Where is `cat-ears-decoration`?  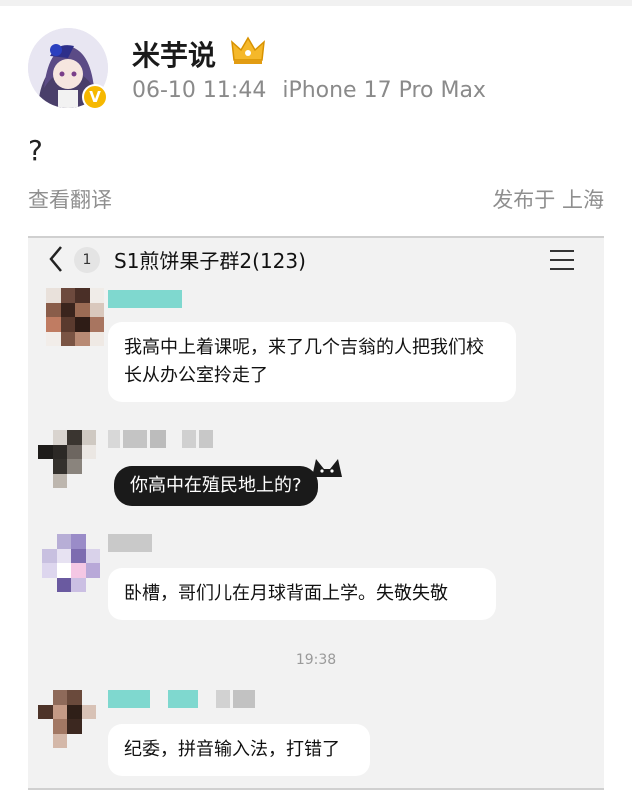
cat-ears-decoration is located at coordinates (327, 468).